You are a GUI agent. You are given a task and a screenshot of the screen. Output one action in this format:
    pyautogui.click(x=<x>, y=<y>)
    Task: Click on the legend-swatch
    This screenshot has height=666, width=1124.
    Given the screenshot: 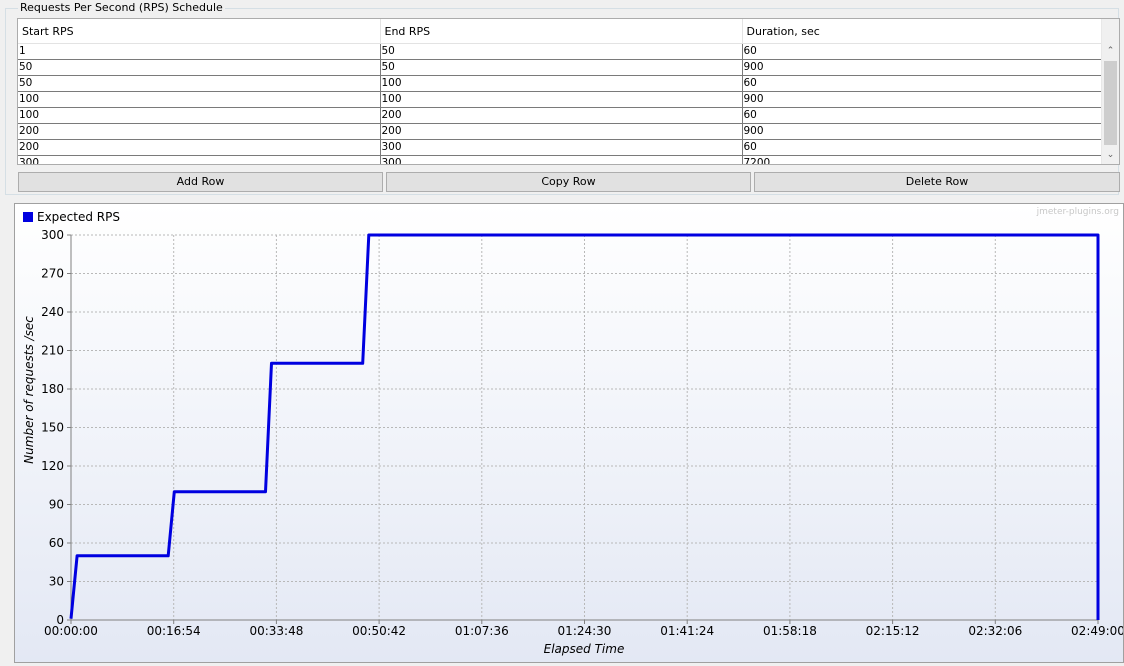 What is the action you would take?
    pyautogui.click(x=28, y=217)
    